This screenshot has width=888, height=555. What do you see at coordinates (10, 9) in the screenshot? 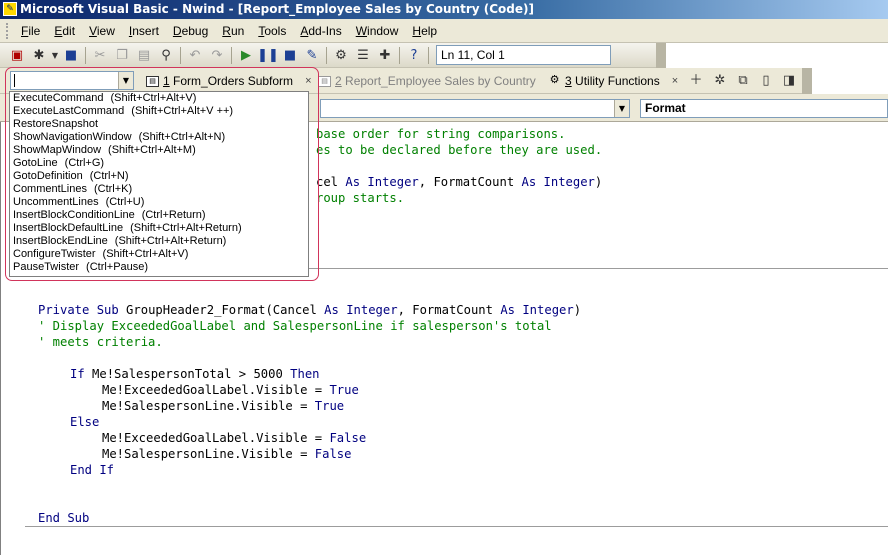
I see `vba-app-icon: ✎` at bounding box center [10, 9].